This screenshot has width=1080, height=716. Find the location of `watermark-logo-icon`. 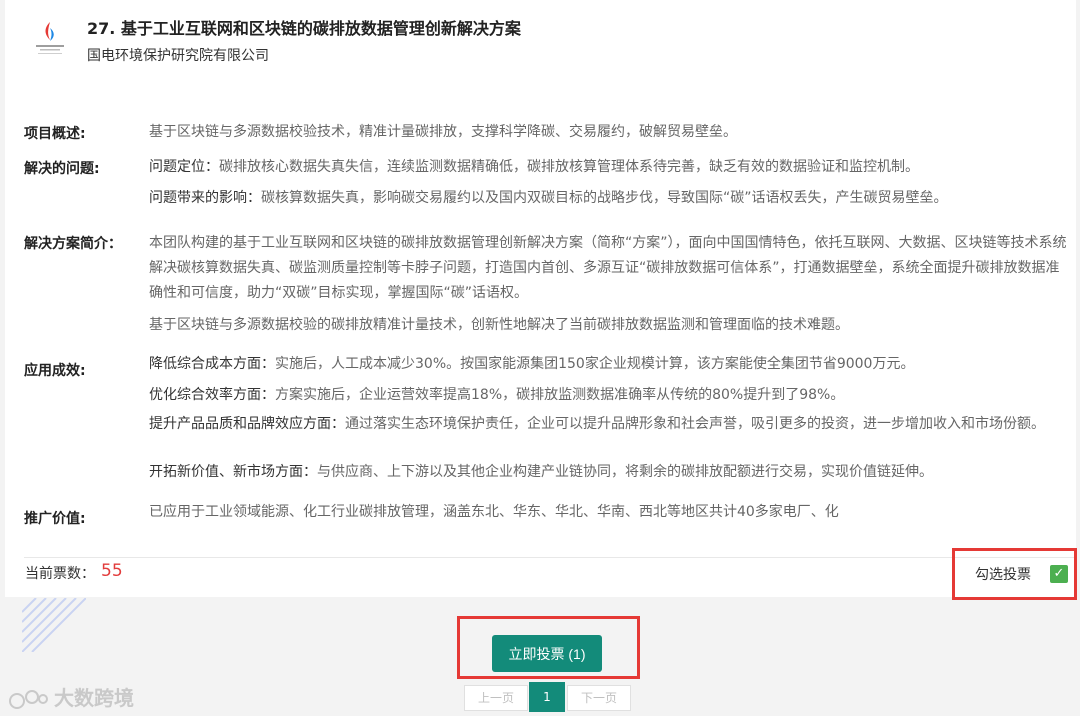

watermark-logo-icon is located at coordinates (28, 699).